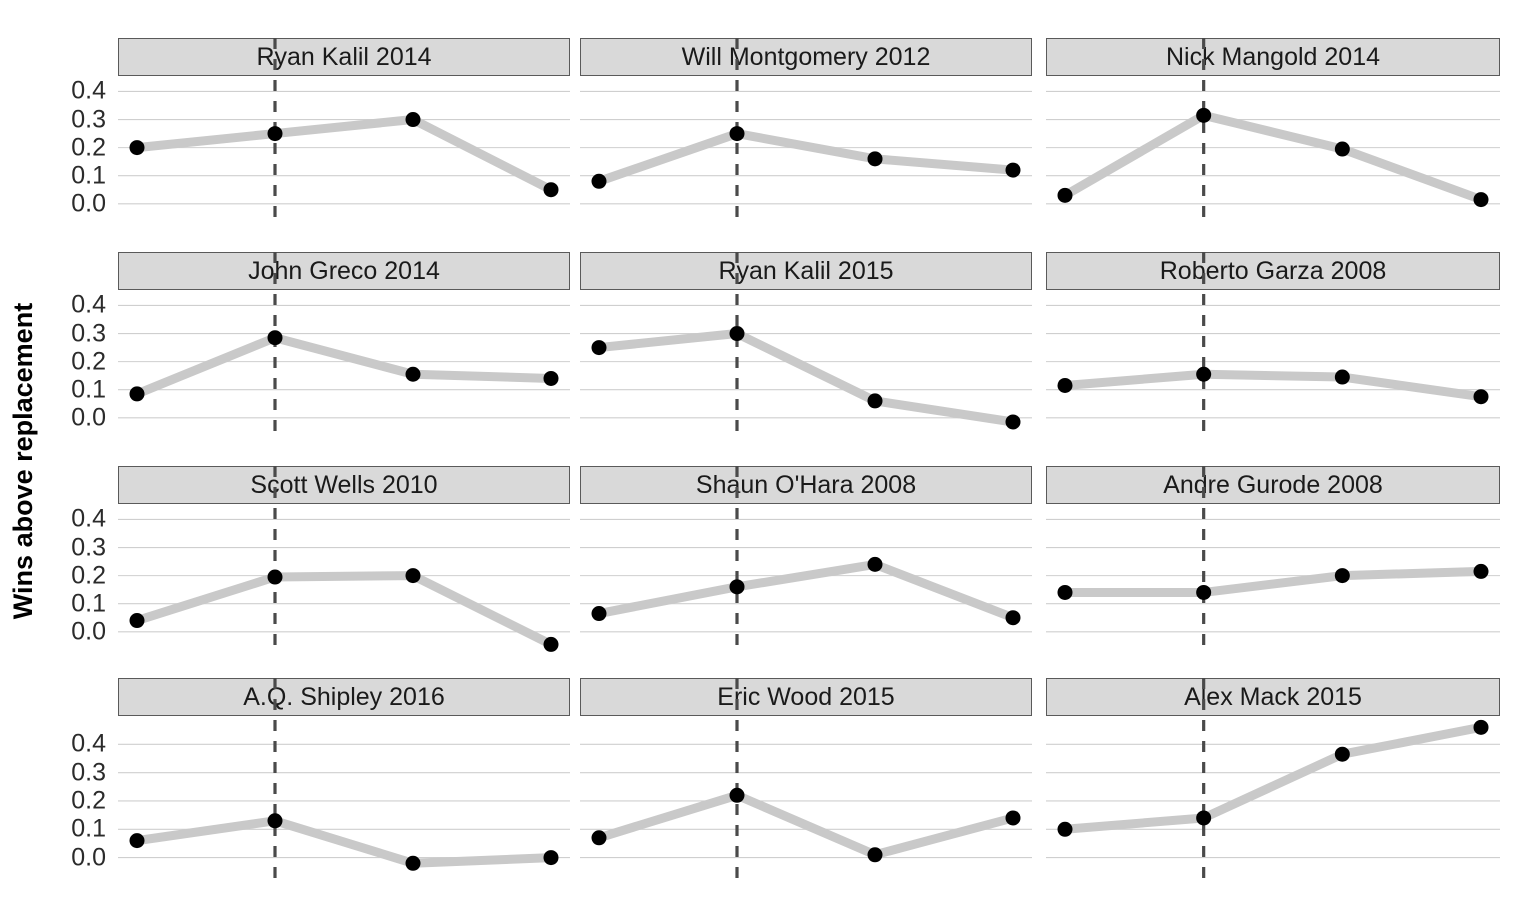 The height and width of the screenshot is (922, 1536). What do you see at coordinates (806, 57) in the screenshot?
I see `facet-panel-title: Will Montgomery 2012` at bounding box center [806, 57].